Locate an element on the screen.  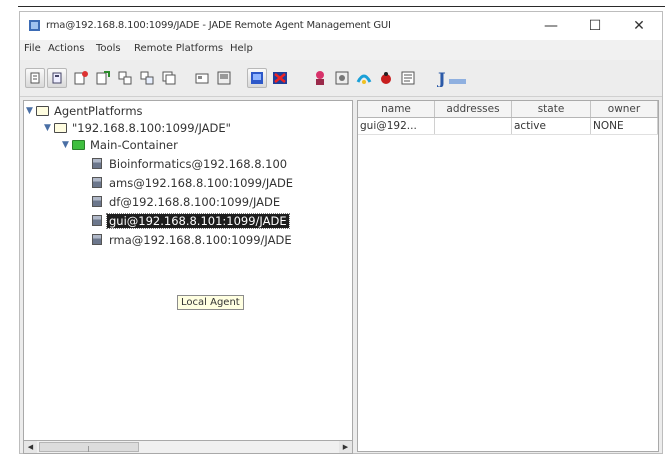
open-icon is located at coordinates (57, 78).